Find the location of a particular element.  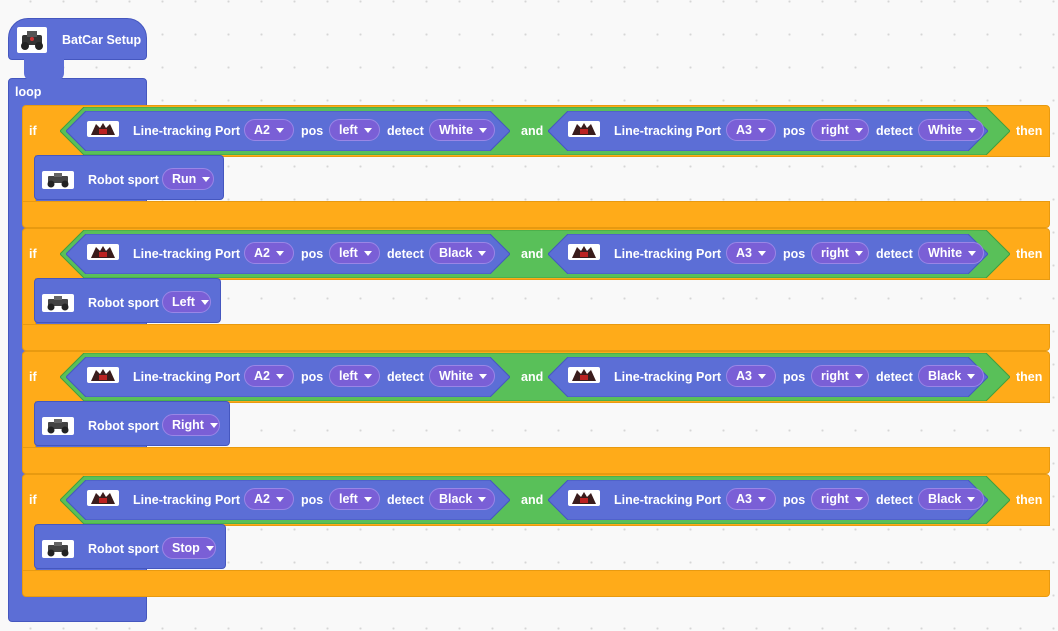

robot-sport-action-dropdown: Stop is located at coordinates (189, 548).